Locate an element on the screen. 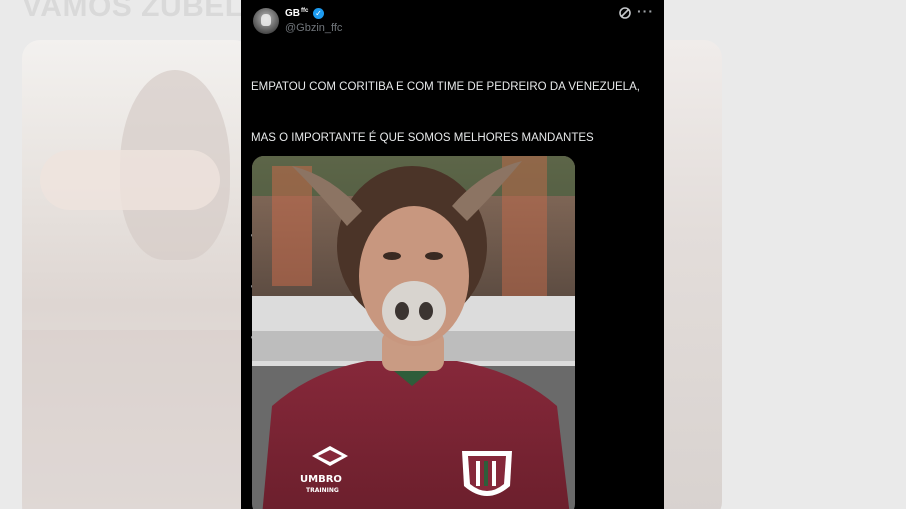 This screenshot has height=509, width=906. club-crest is located at coordinates (487, 473).